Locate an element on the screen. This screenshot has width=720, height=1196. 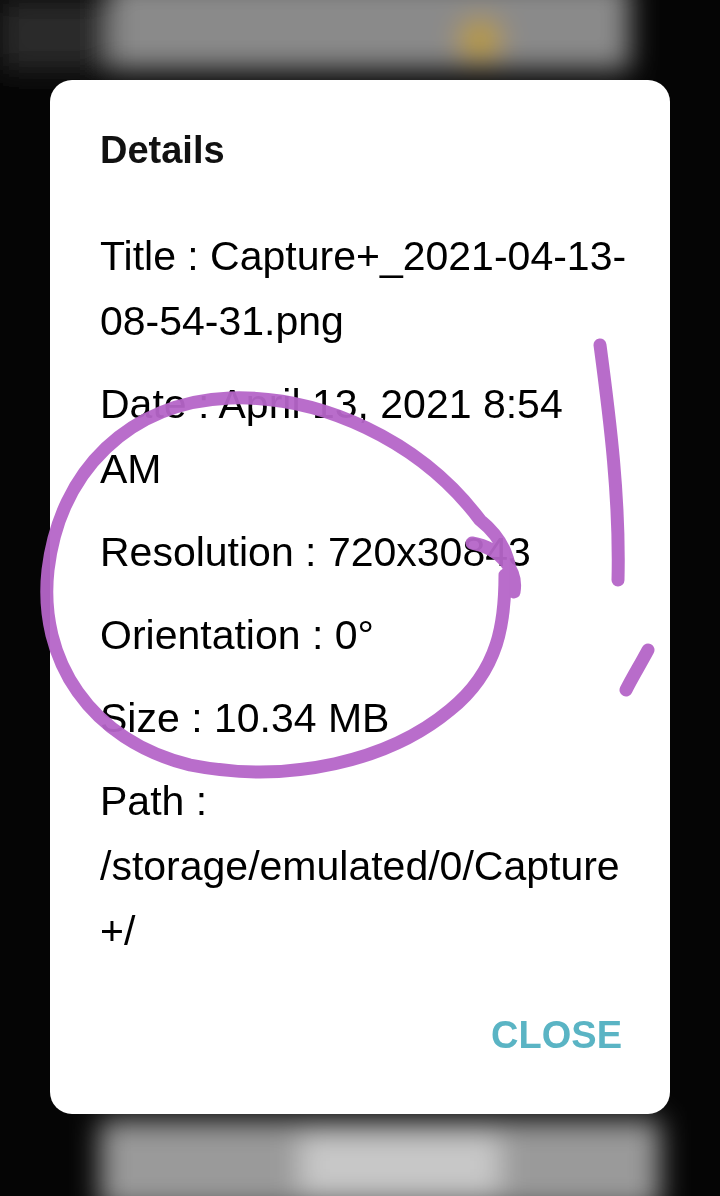
detail-text: Orientation : 0° is located at coordinates (237, 635).